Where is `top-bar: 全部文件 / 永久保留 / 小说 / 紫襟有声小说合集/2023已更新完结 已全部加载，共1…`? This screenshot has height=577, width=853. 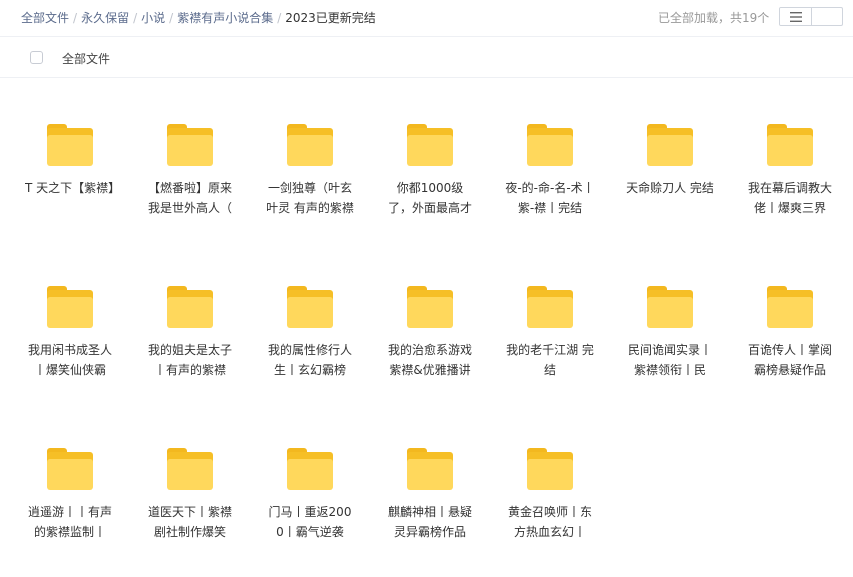
top-bar: 全部文件 / 永久保留 / 小说 / 紫襟有声小说合集/2023已更新完结 已全部加载，共1… is located at coordinates (426, 18).